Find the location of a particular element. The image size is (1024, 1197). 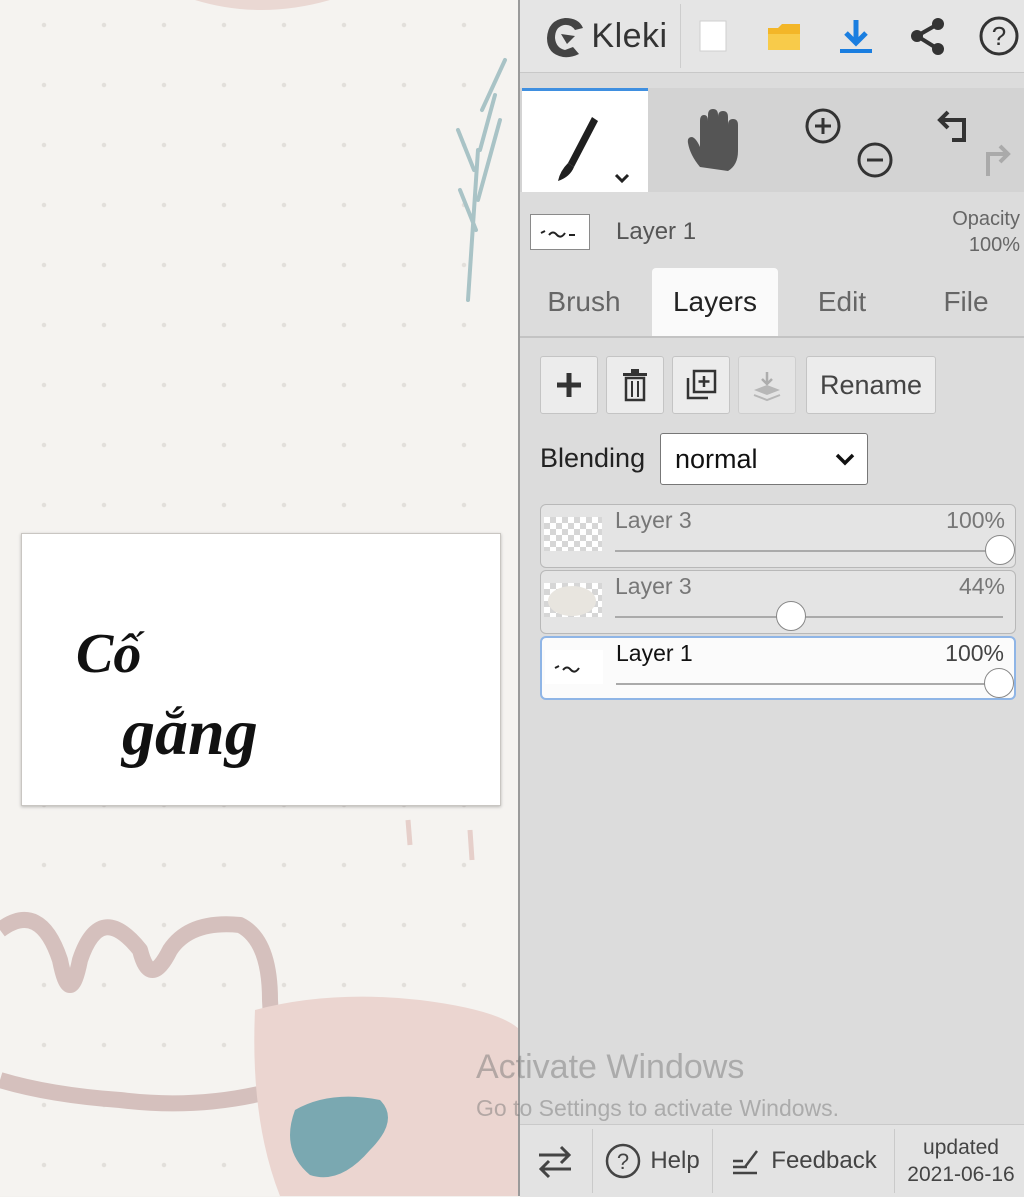

layer-item-layer-1: Layer 1 100% is located at coordinates (778, 668).